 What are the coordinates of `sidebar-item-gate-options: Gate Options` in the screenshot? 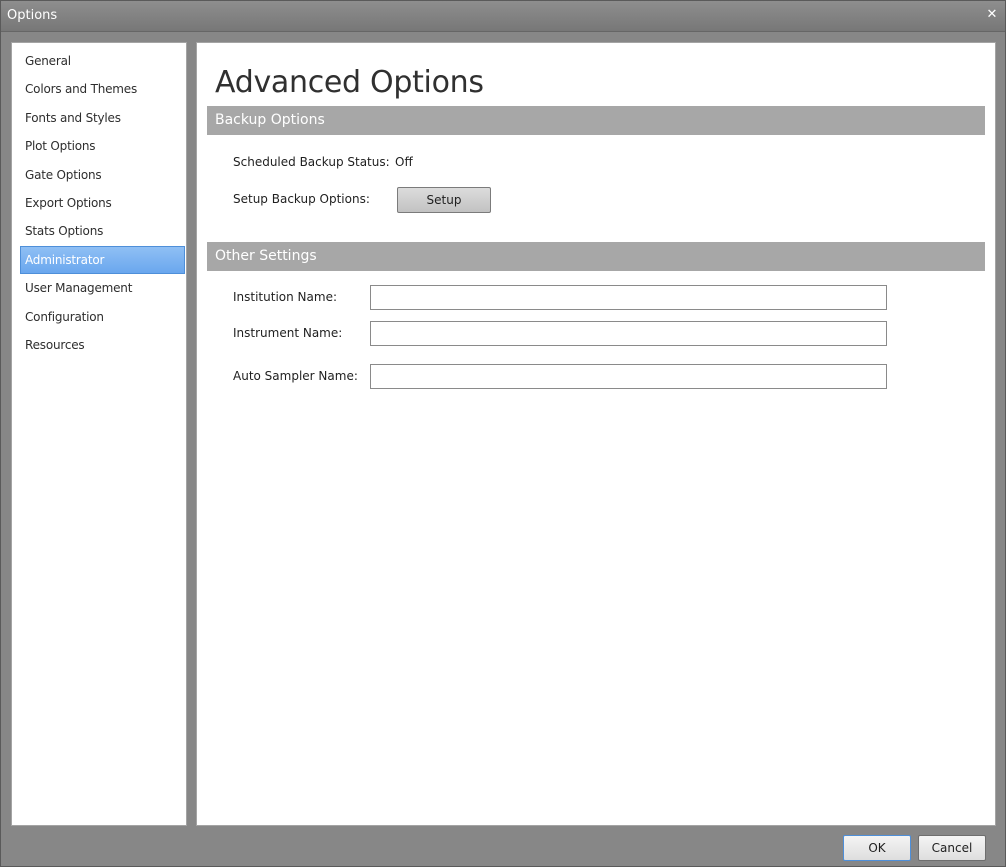 It's located at (99, 175).